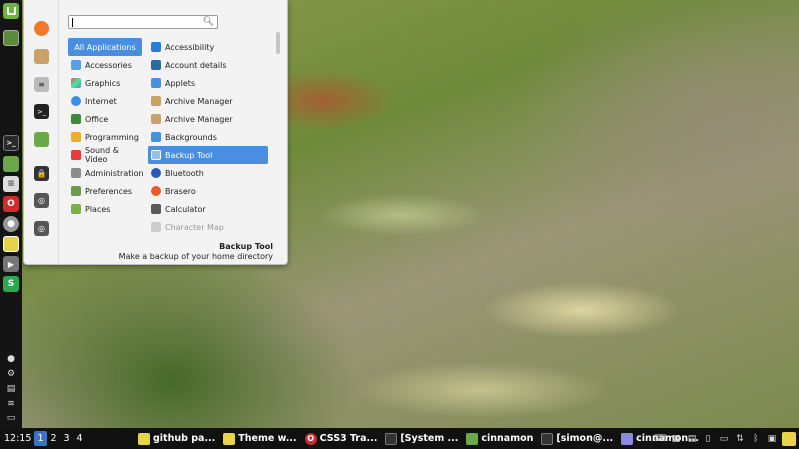  Describe the element at coordinates (41, 200) in the screenshot. I see `logout-icon: ◎` at that location.